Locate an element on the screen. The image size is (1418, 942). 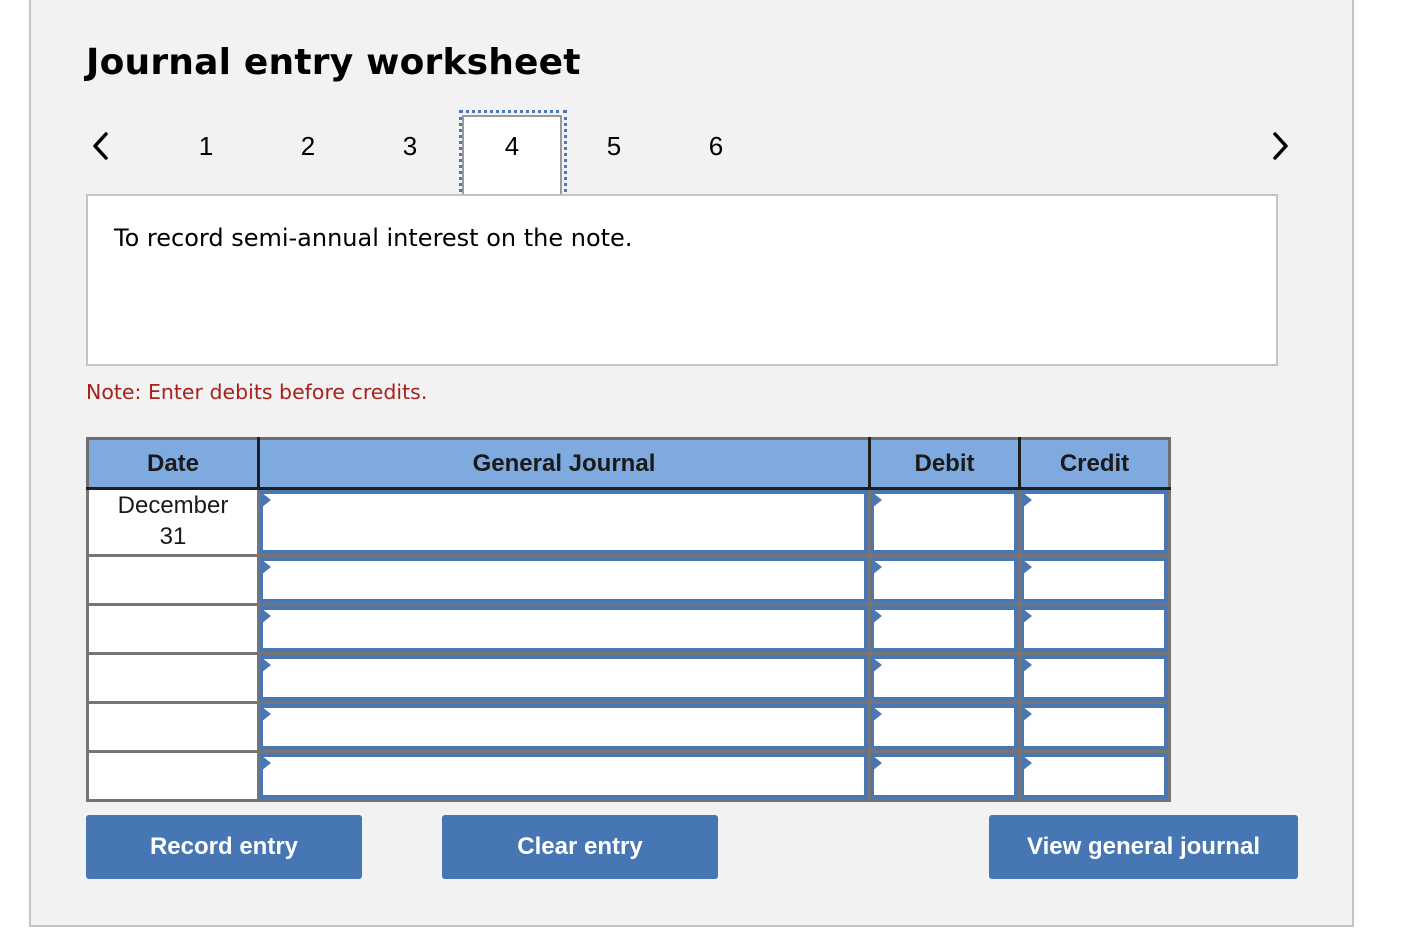
page-tab-2: 2 is located at coordinates (308, 146).